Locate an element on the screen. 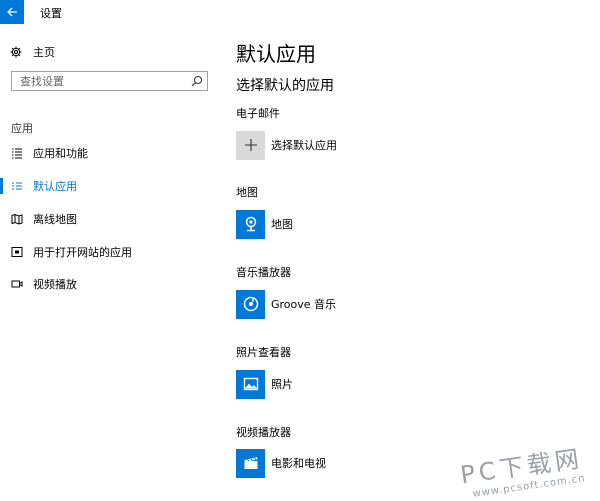 The image size is (600, 501). video-icon is located at coordinates (17, 284).